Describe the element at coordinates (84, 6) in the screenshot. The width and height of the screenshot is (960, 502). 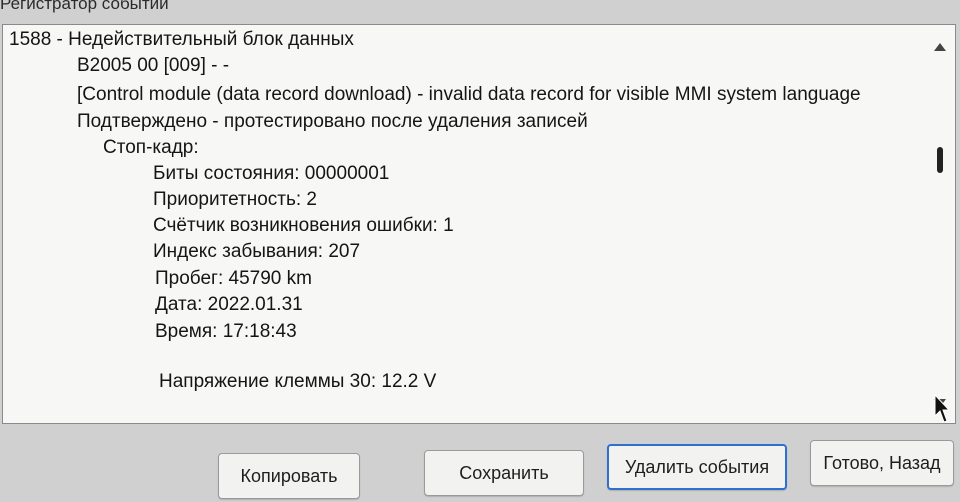
I see `window-title: Регистратор событий` at that location.